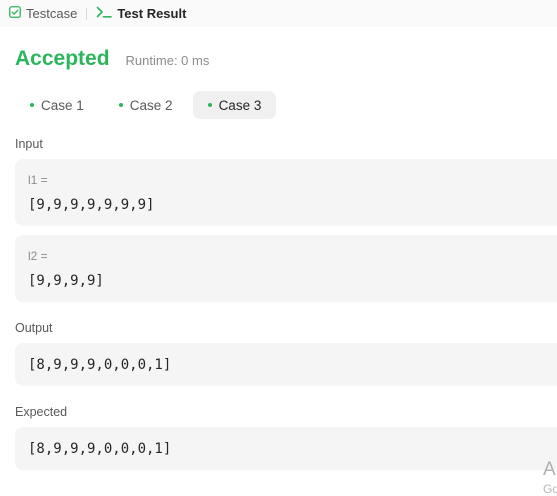 Image resolution: width=557 pixels, height=496 pixels. I want to click on param-name: l1 =, so click(38, 180).